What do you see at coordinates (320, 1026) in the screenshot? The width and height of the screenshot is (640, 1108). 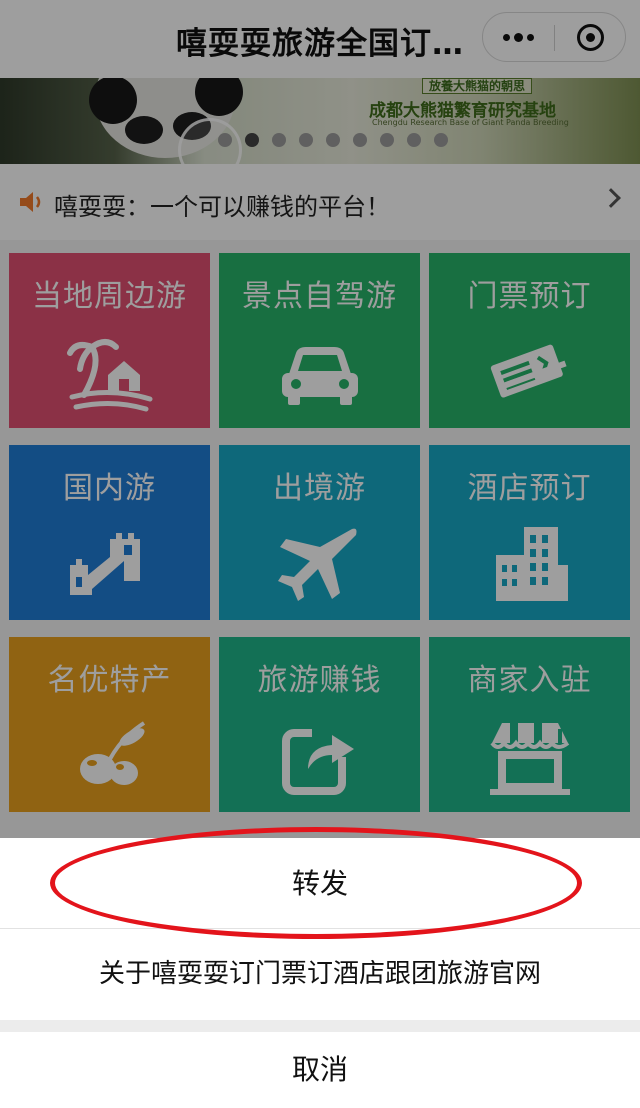 I see `divider-gap` at bounding box center [320, 1026].